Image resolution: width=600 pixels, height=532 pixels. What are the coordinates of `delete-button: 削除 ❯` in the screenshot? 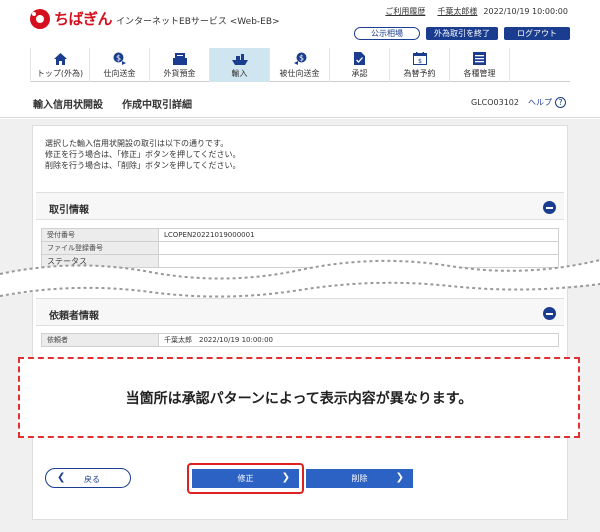 It's located at (359, 478).